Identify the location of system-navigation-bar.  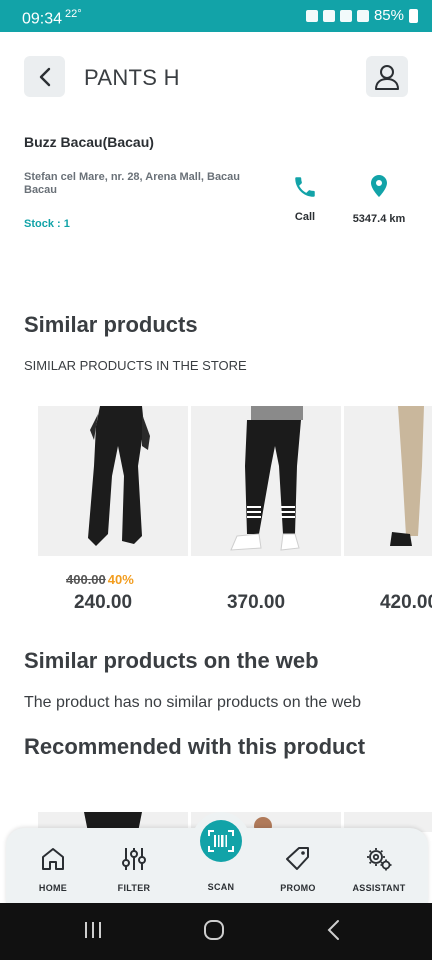
(216, 931).